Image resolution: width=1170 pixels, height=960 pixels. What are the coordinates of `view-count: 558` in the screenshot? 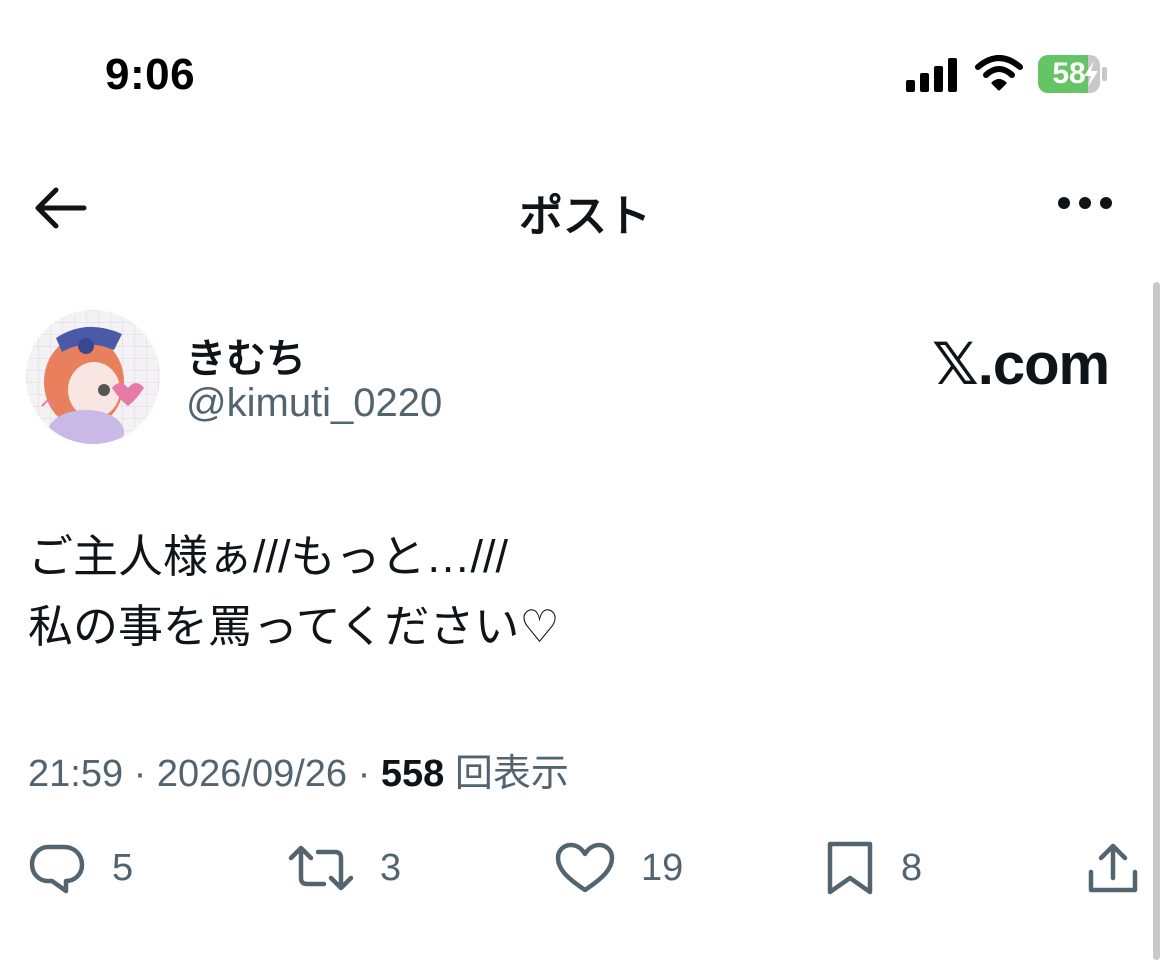 It's located at (412, 774).